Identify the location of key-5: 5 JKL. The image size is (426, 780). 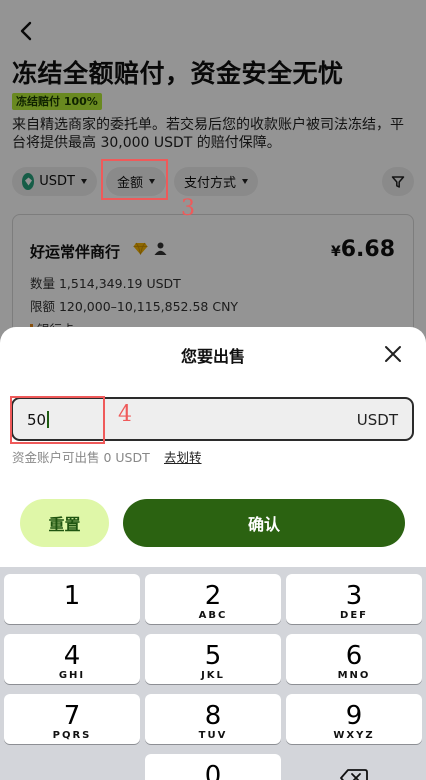
(213, 659).